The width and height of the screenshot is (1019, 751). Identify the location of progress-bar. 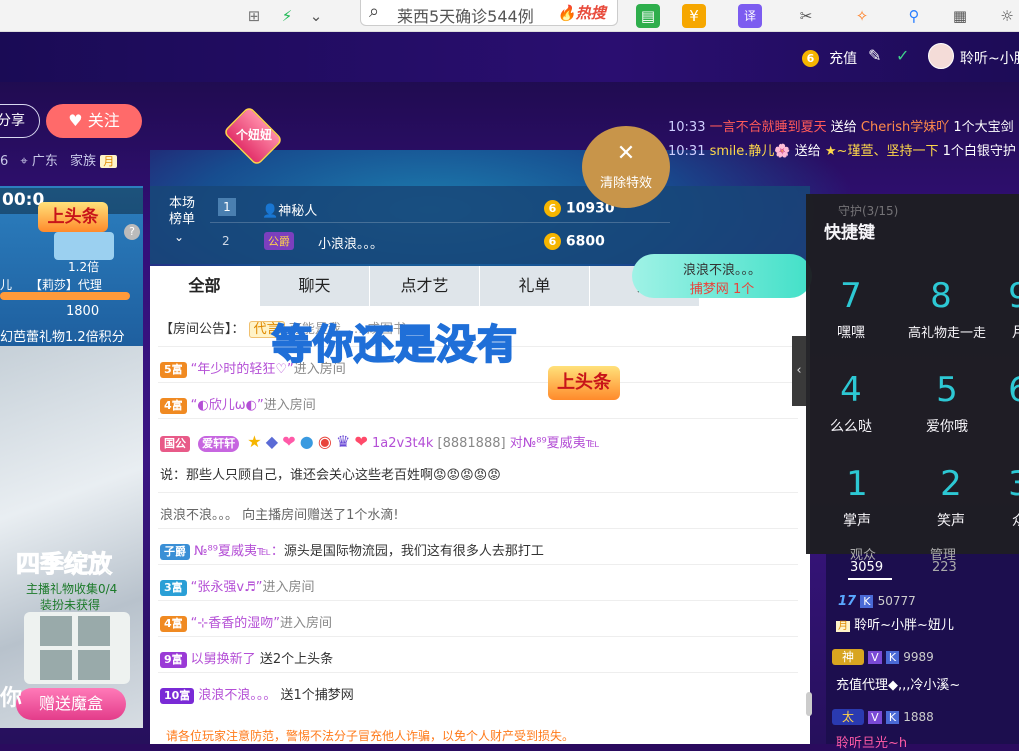
(65, 296).